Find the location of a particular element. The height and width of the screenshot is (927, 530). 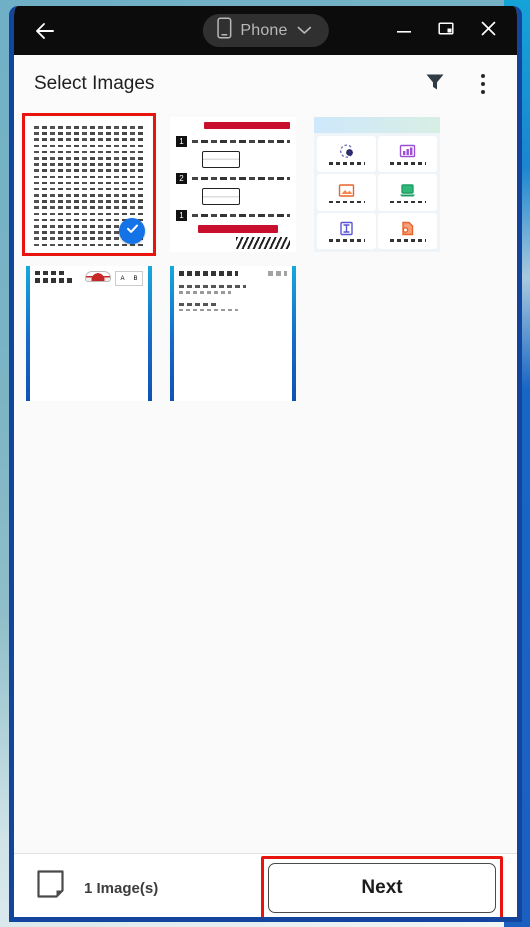

minimize-button is located at coordinates (404, 31).